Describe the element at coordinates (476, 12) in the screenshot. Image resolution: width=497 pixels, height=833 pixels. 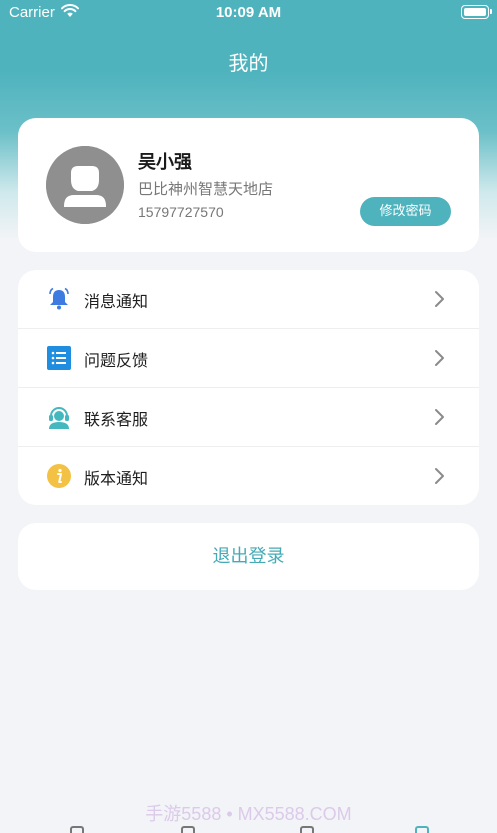
I see `battery-icon` at that location.